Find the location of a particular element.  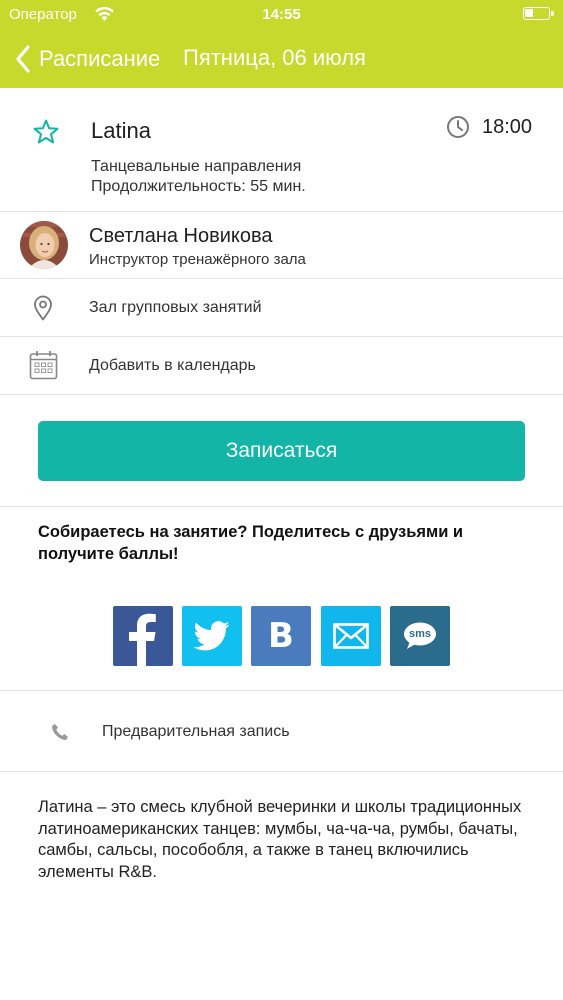

clock-icon is located at coordinates (458, 127).